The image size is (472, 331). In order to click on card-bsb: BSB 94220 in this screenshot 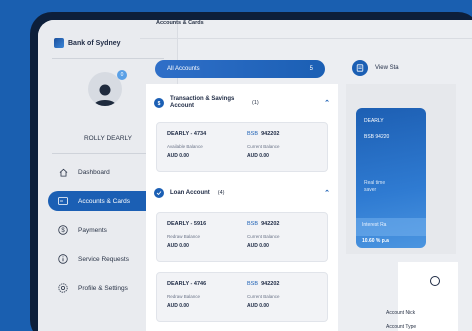, I will do `click(377, 137)`.